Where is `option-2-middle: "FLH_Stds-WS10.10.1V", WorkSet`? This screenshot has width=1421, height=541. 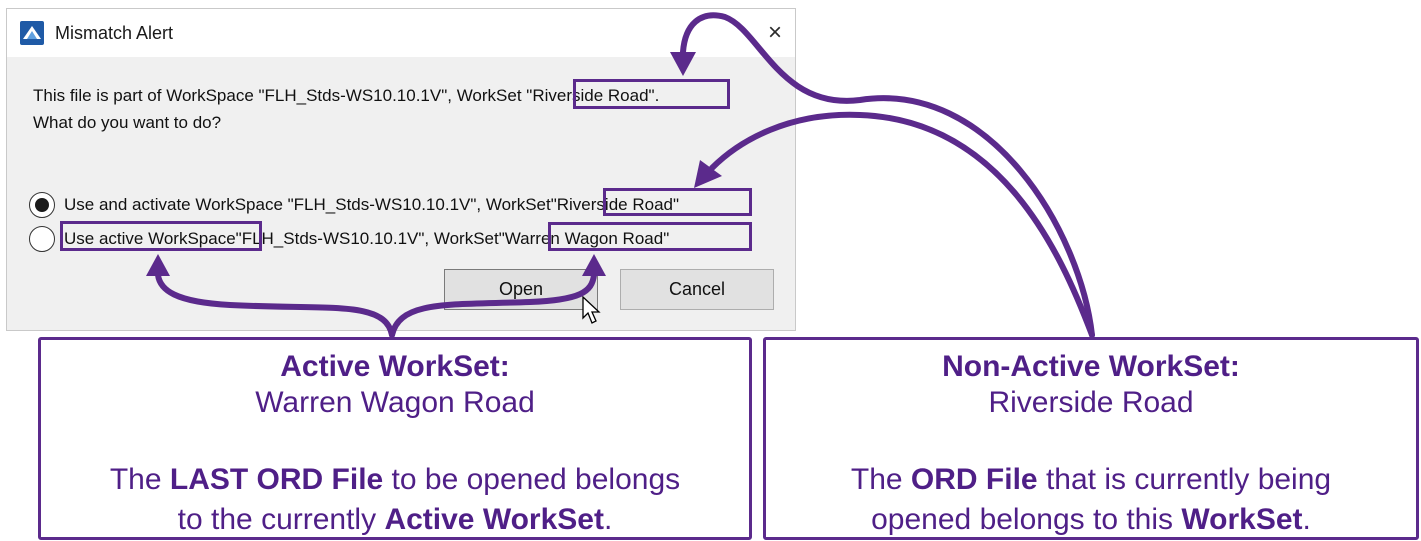 option-2-middle: "FLH_Stds-WS10.10.1V", WorkSet is located at coordinates (367, 238).